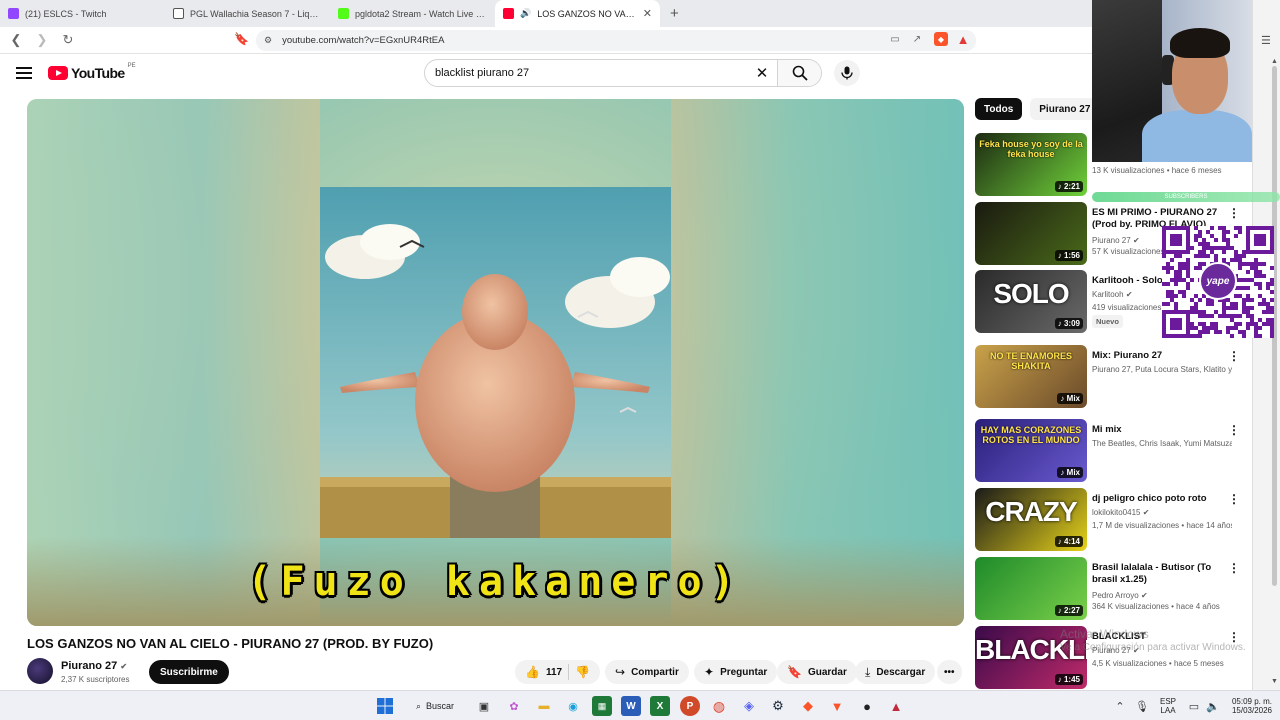 The image size is (1280, 720). What do you see at coordinates (867, 706) in the screenshot?
I see `obs-icon: ●` at bounding box center [867, 706].